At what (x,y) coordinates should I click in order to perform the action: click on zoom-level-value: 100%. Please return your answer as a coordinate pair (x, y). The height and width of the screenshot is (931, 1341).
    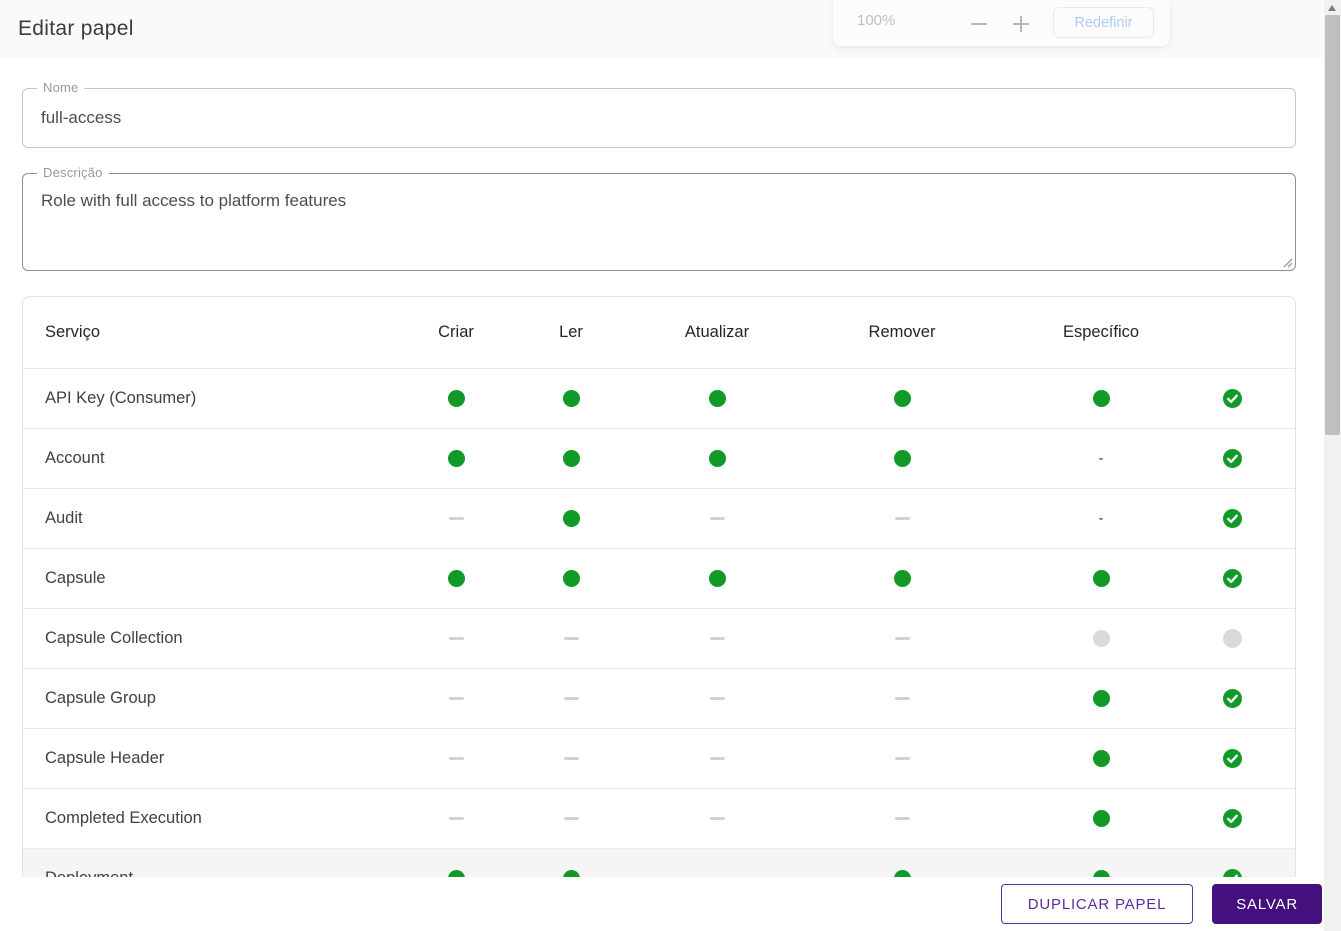
    Looking at the image, I should click on (876, 20).